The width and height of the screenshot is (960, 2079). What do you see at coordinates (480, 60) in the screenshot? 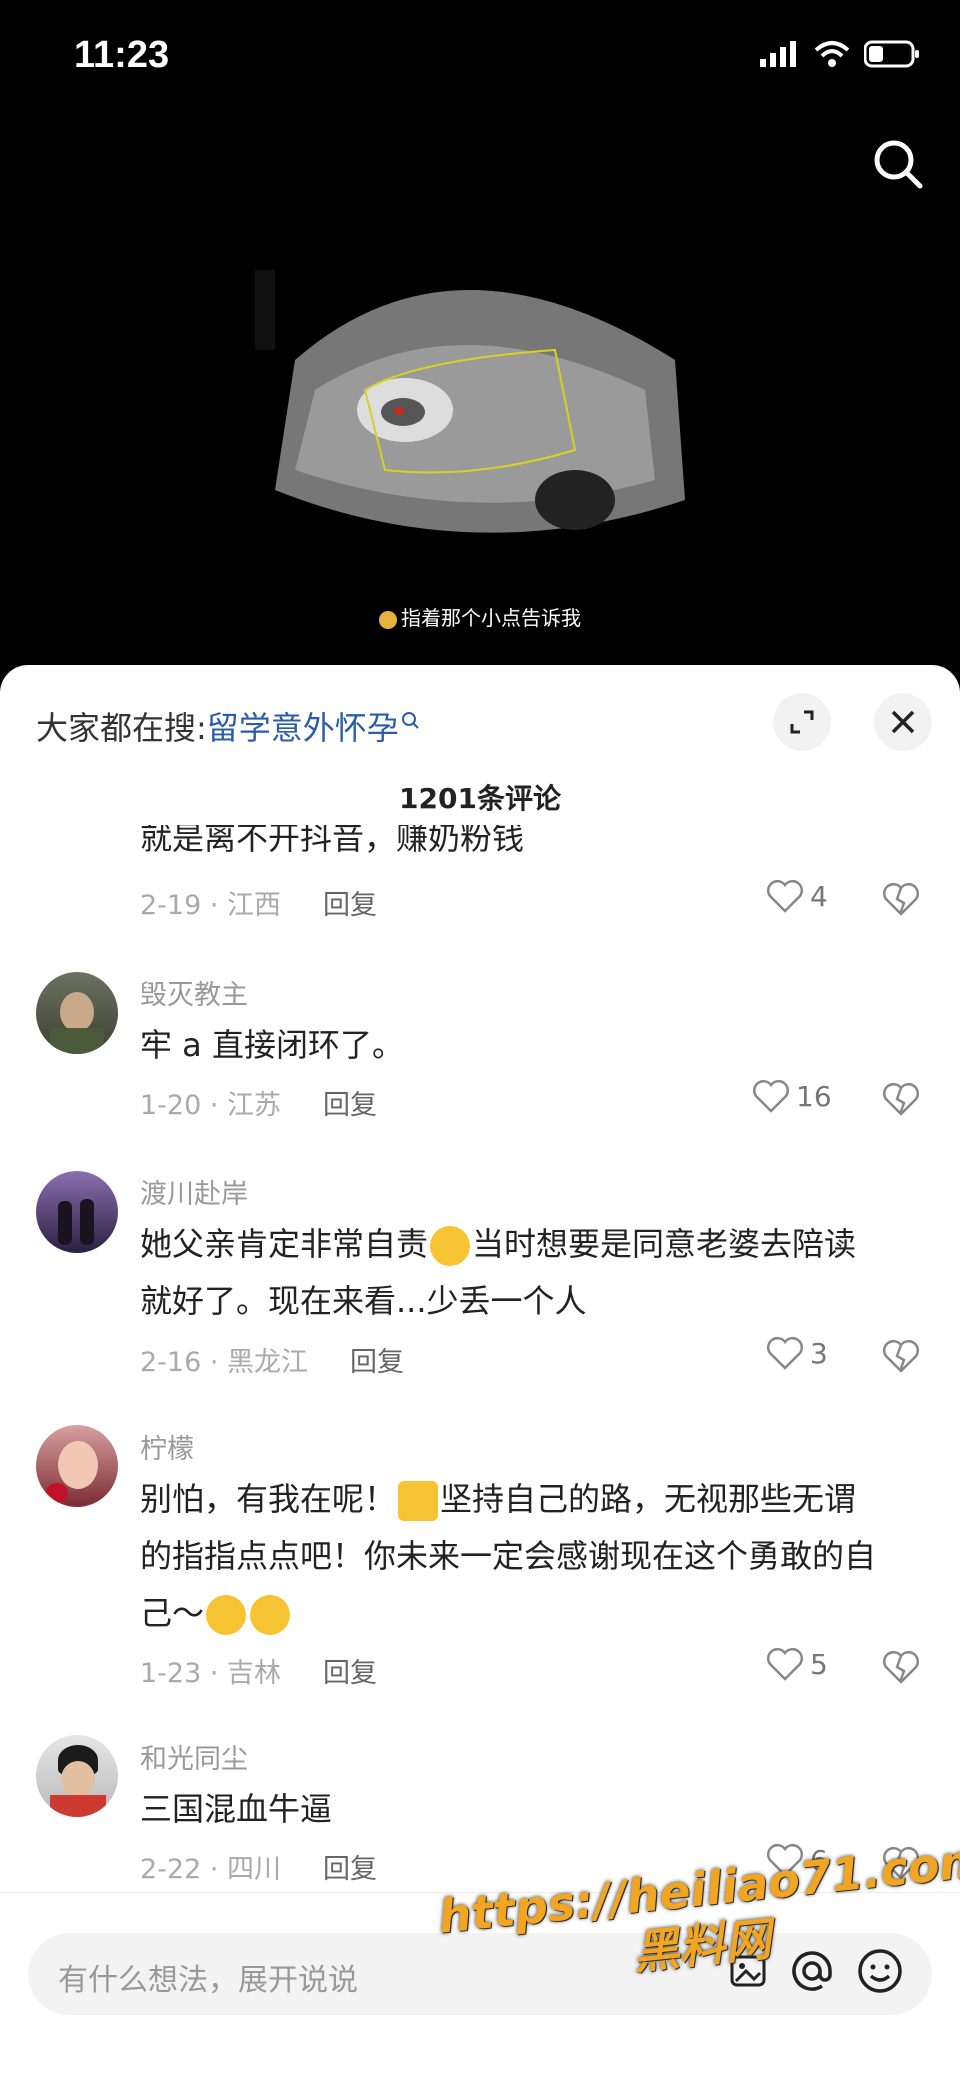
I see `status-bar: 11:23` at bounding box center [480, 60].